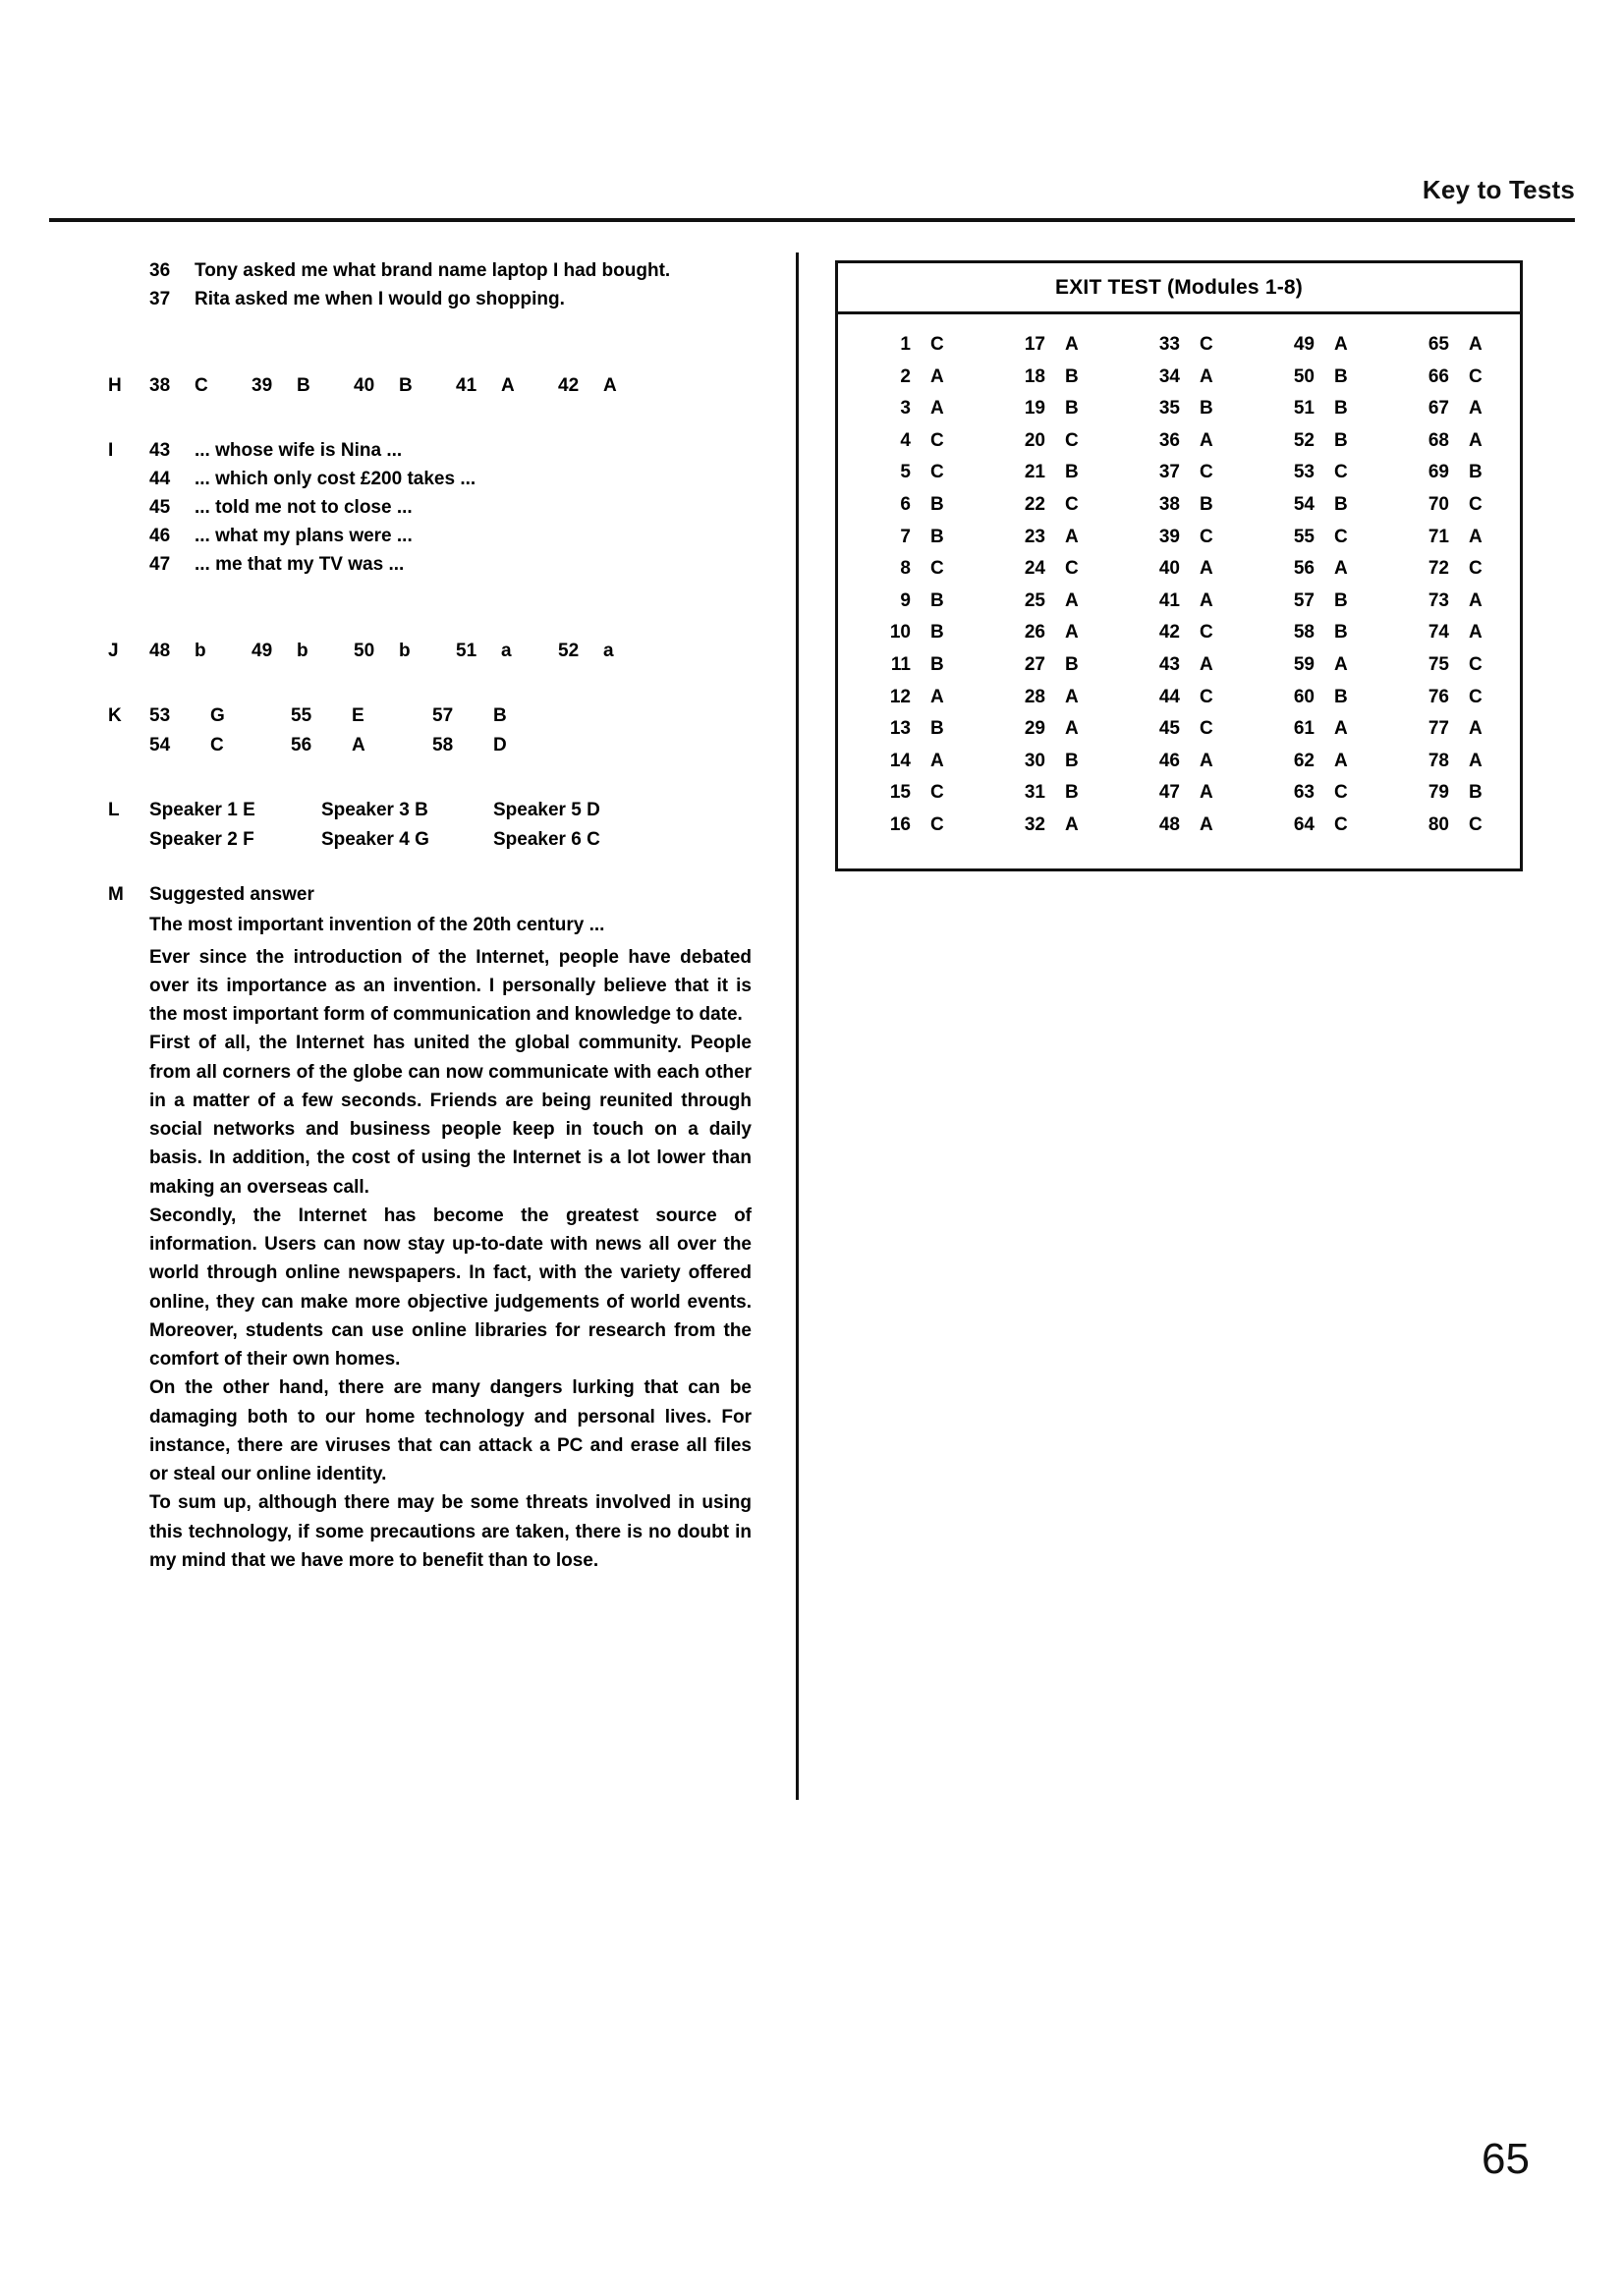  Describe the element at coordinates (812, 220) in the screenshot. I see `header-divider-rule` at that location.